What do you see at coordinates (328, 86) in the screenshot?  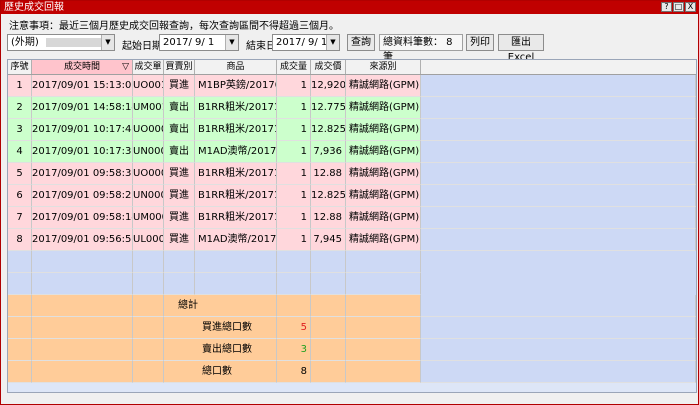 I see `cell-price: 12,920` at bounding box center [328, 86].